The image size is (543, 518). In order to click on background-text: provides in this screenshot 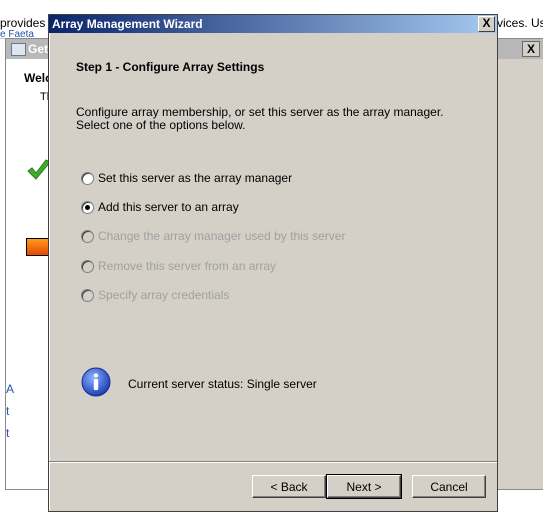, I will do `click(23, 23)`.